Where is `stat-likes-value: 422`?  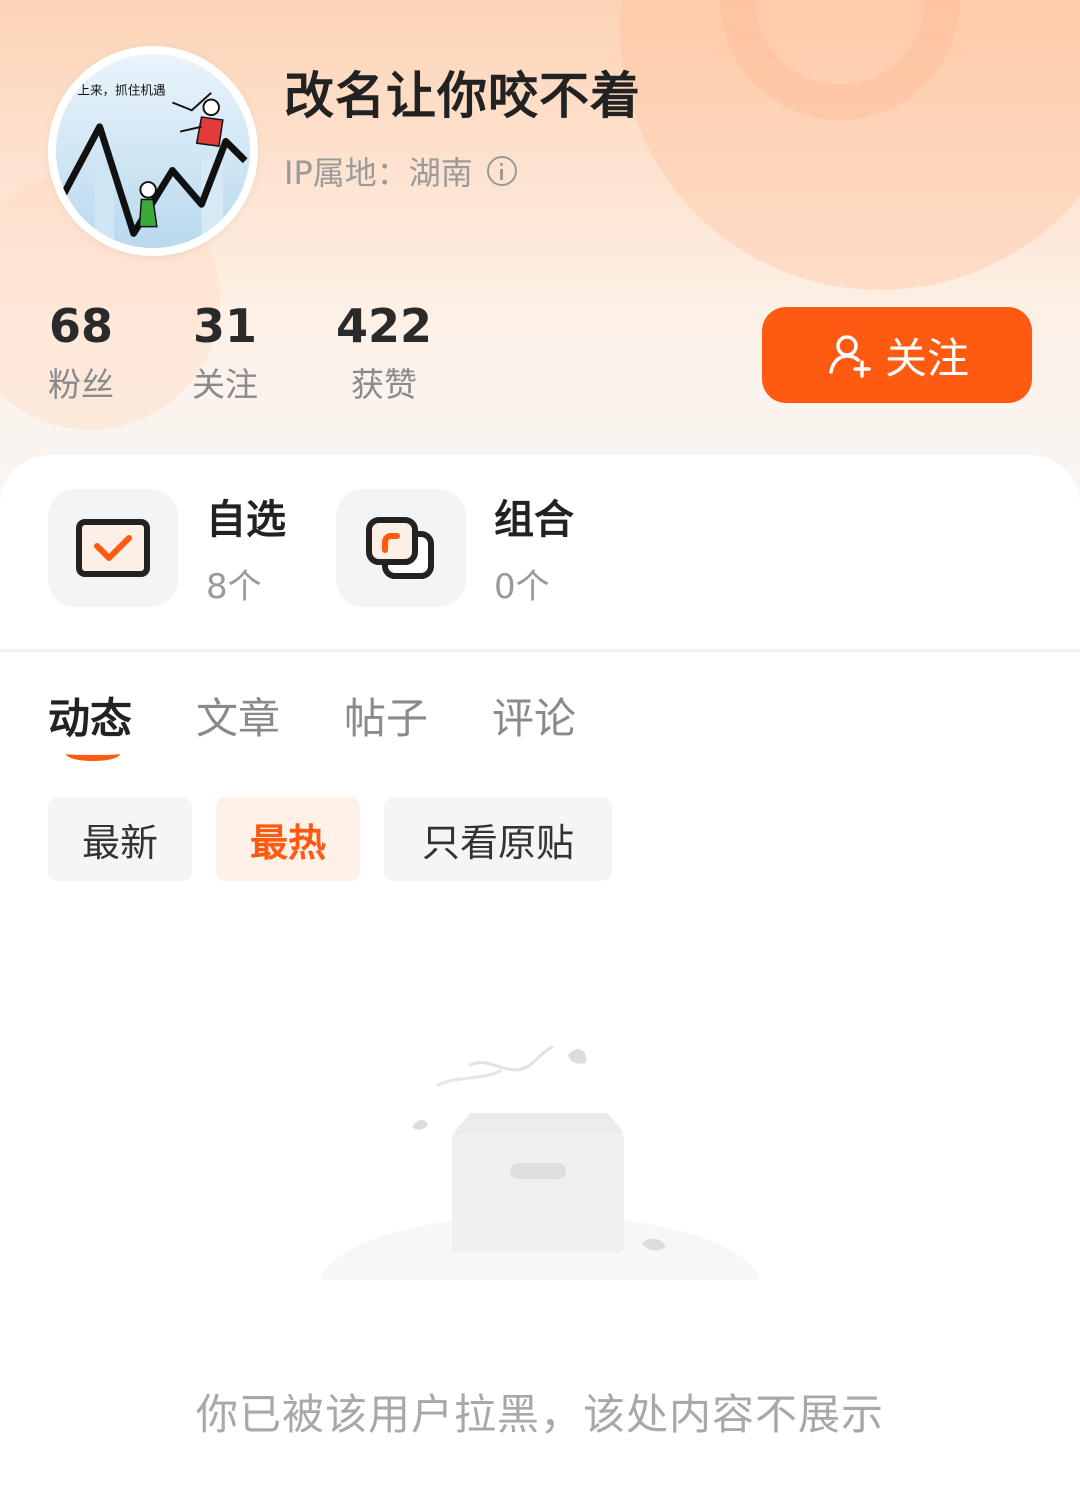 stat-likes-value: 422 is located at coordinates (384, 326).